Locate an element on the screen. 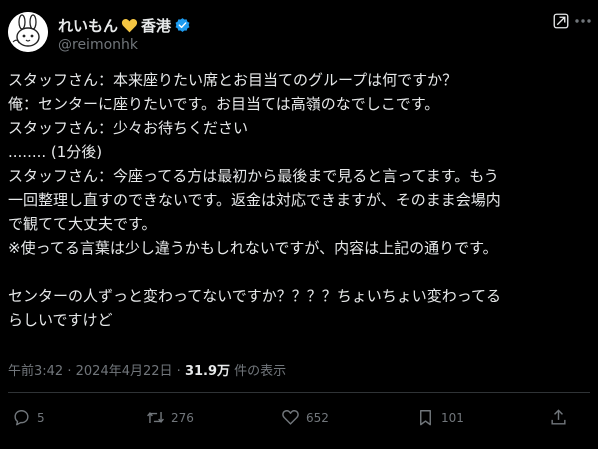 Image resolution: width=598 pixels, height=449 pixels. heart-icon is located at coordinates (290, 417).